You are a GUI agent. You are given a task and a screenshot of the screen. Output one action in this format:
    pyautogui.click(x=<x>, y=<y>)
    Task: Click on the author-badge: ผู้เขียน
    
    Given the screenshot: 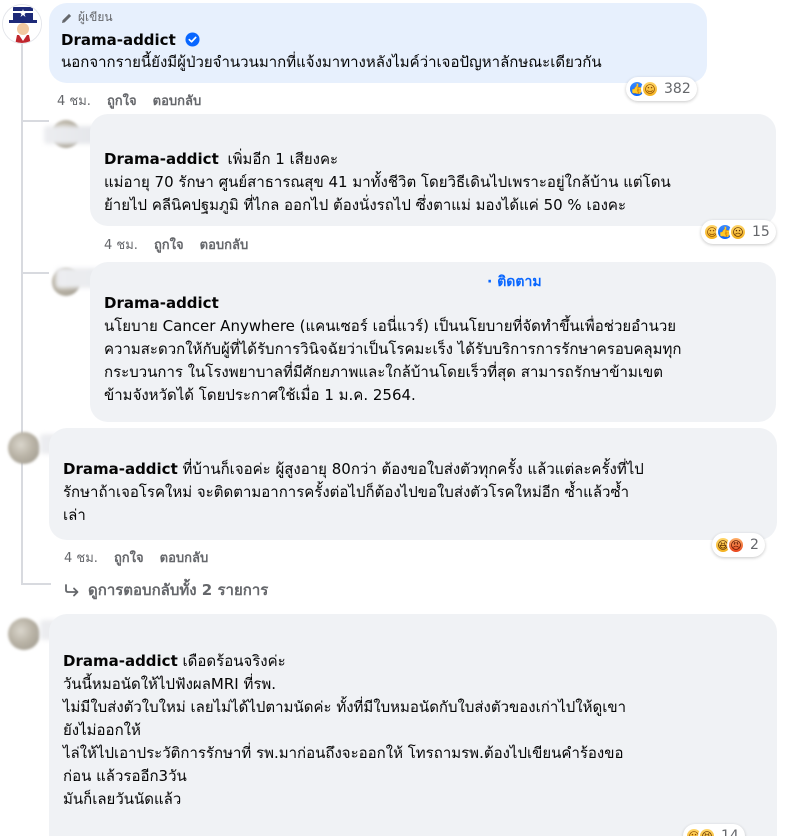 What is the action you would take?
    pyautogui.click(x=378, y=17)
    